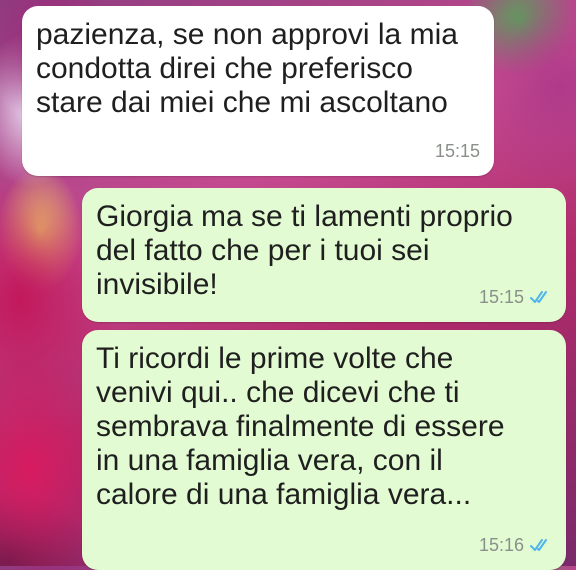 Image resolution: width=576 pixels, height=570 pixels. I want to click on message-meta: 15:16, so click(515, 545).